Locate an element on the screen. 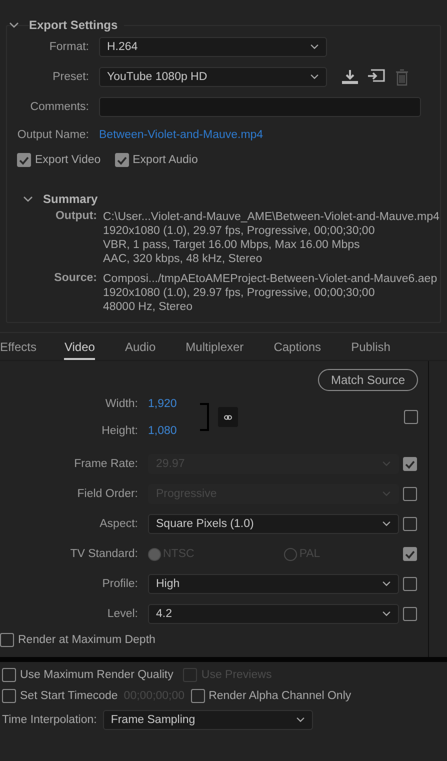 Image resolution: width=447 pixels, height=761 pixels. field-label: Output Name: is located at coordinates (53, 135).